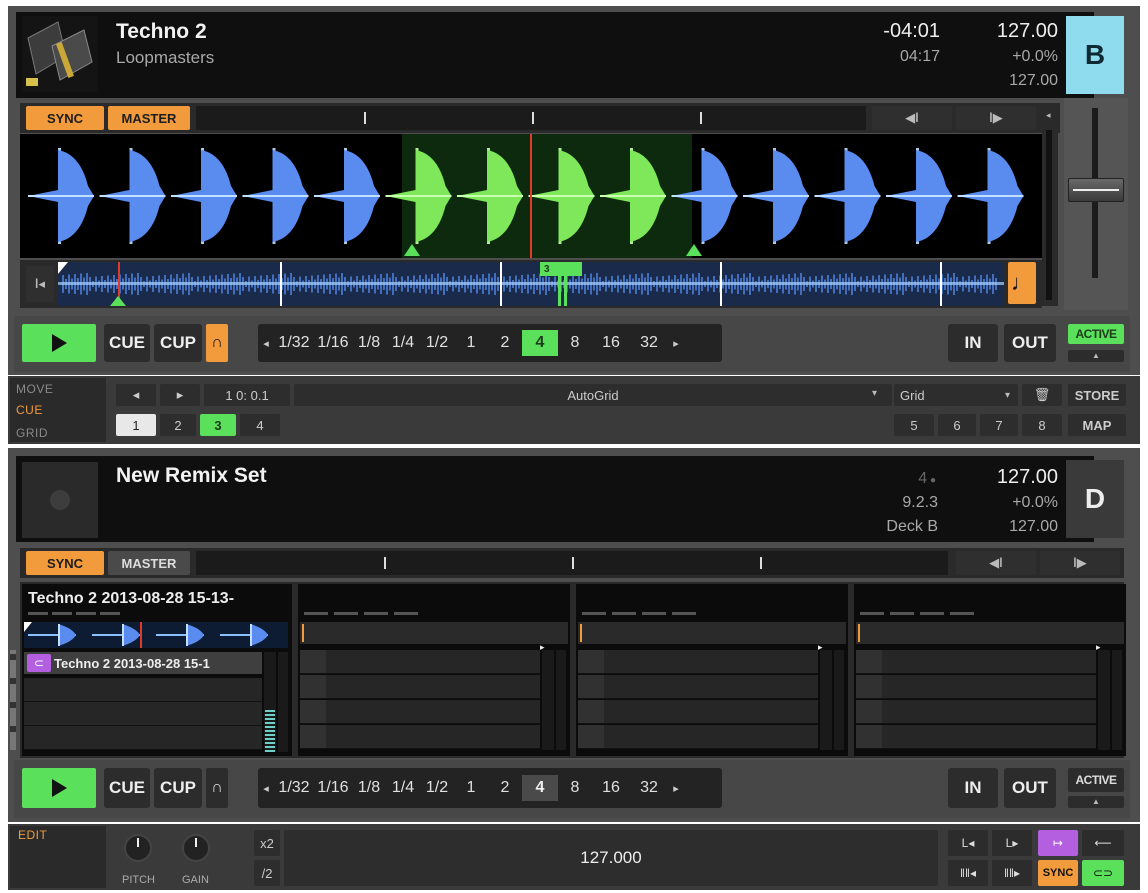  What do you see at coordinates (267, 843) in the screenshot?
I see `tempo-x2-button: x2` at bounding box center [267, 843].